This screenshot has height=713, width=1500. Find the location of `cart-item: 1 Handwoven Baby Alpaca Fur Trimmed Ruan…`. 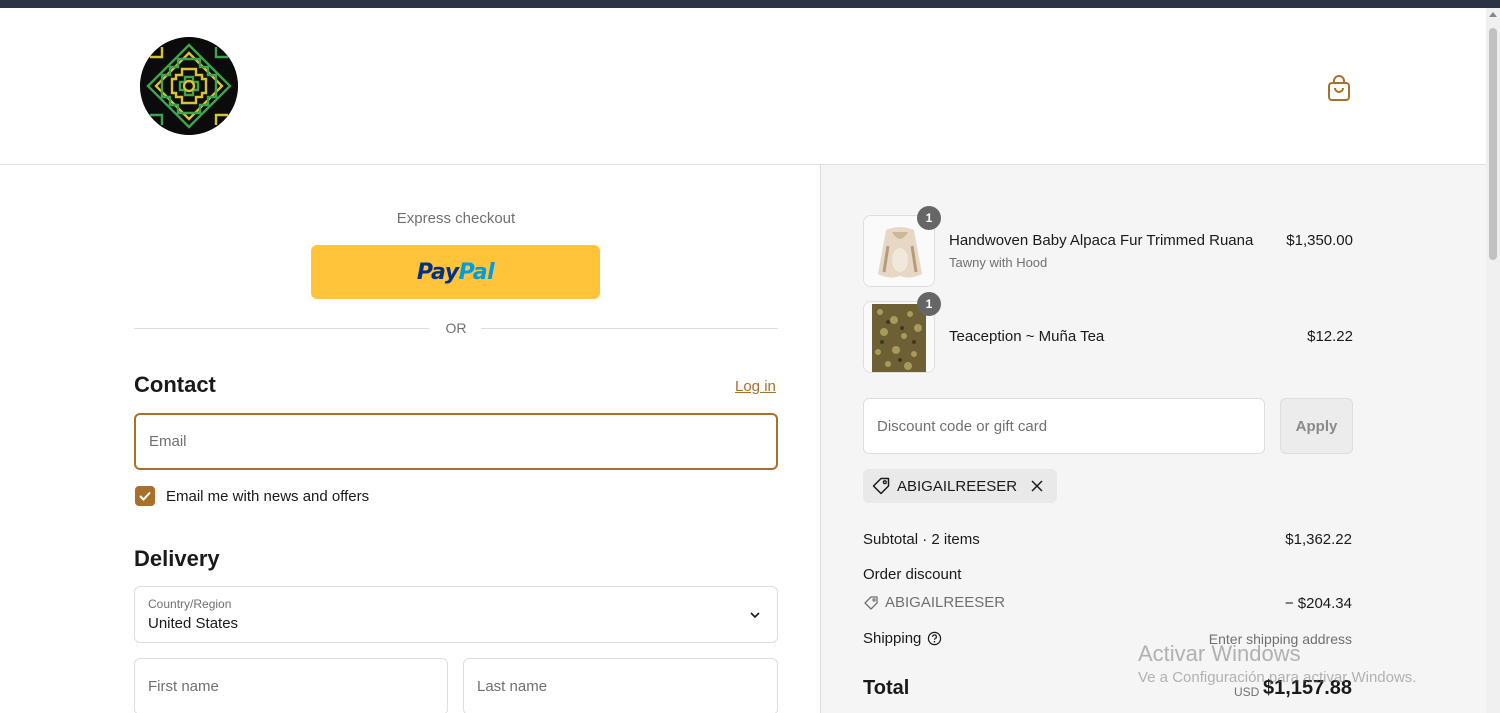

cart-item: 1 Handwoven Baby Alpaca Fur Trimmed Ruan… is located at coordinates (1108, 246).